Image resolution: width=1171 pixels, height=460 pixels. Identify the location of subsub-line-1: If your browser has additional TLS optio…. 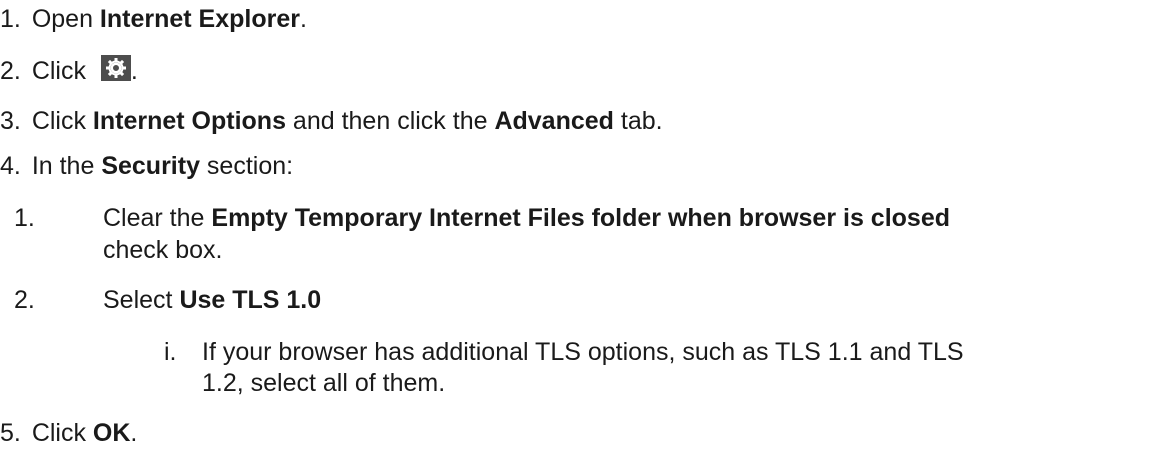
(583, 352).